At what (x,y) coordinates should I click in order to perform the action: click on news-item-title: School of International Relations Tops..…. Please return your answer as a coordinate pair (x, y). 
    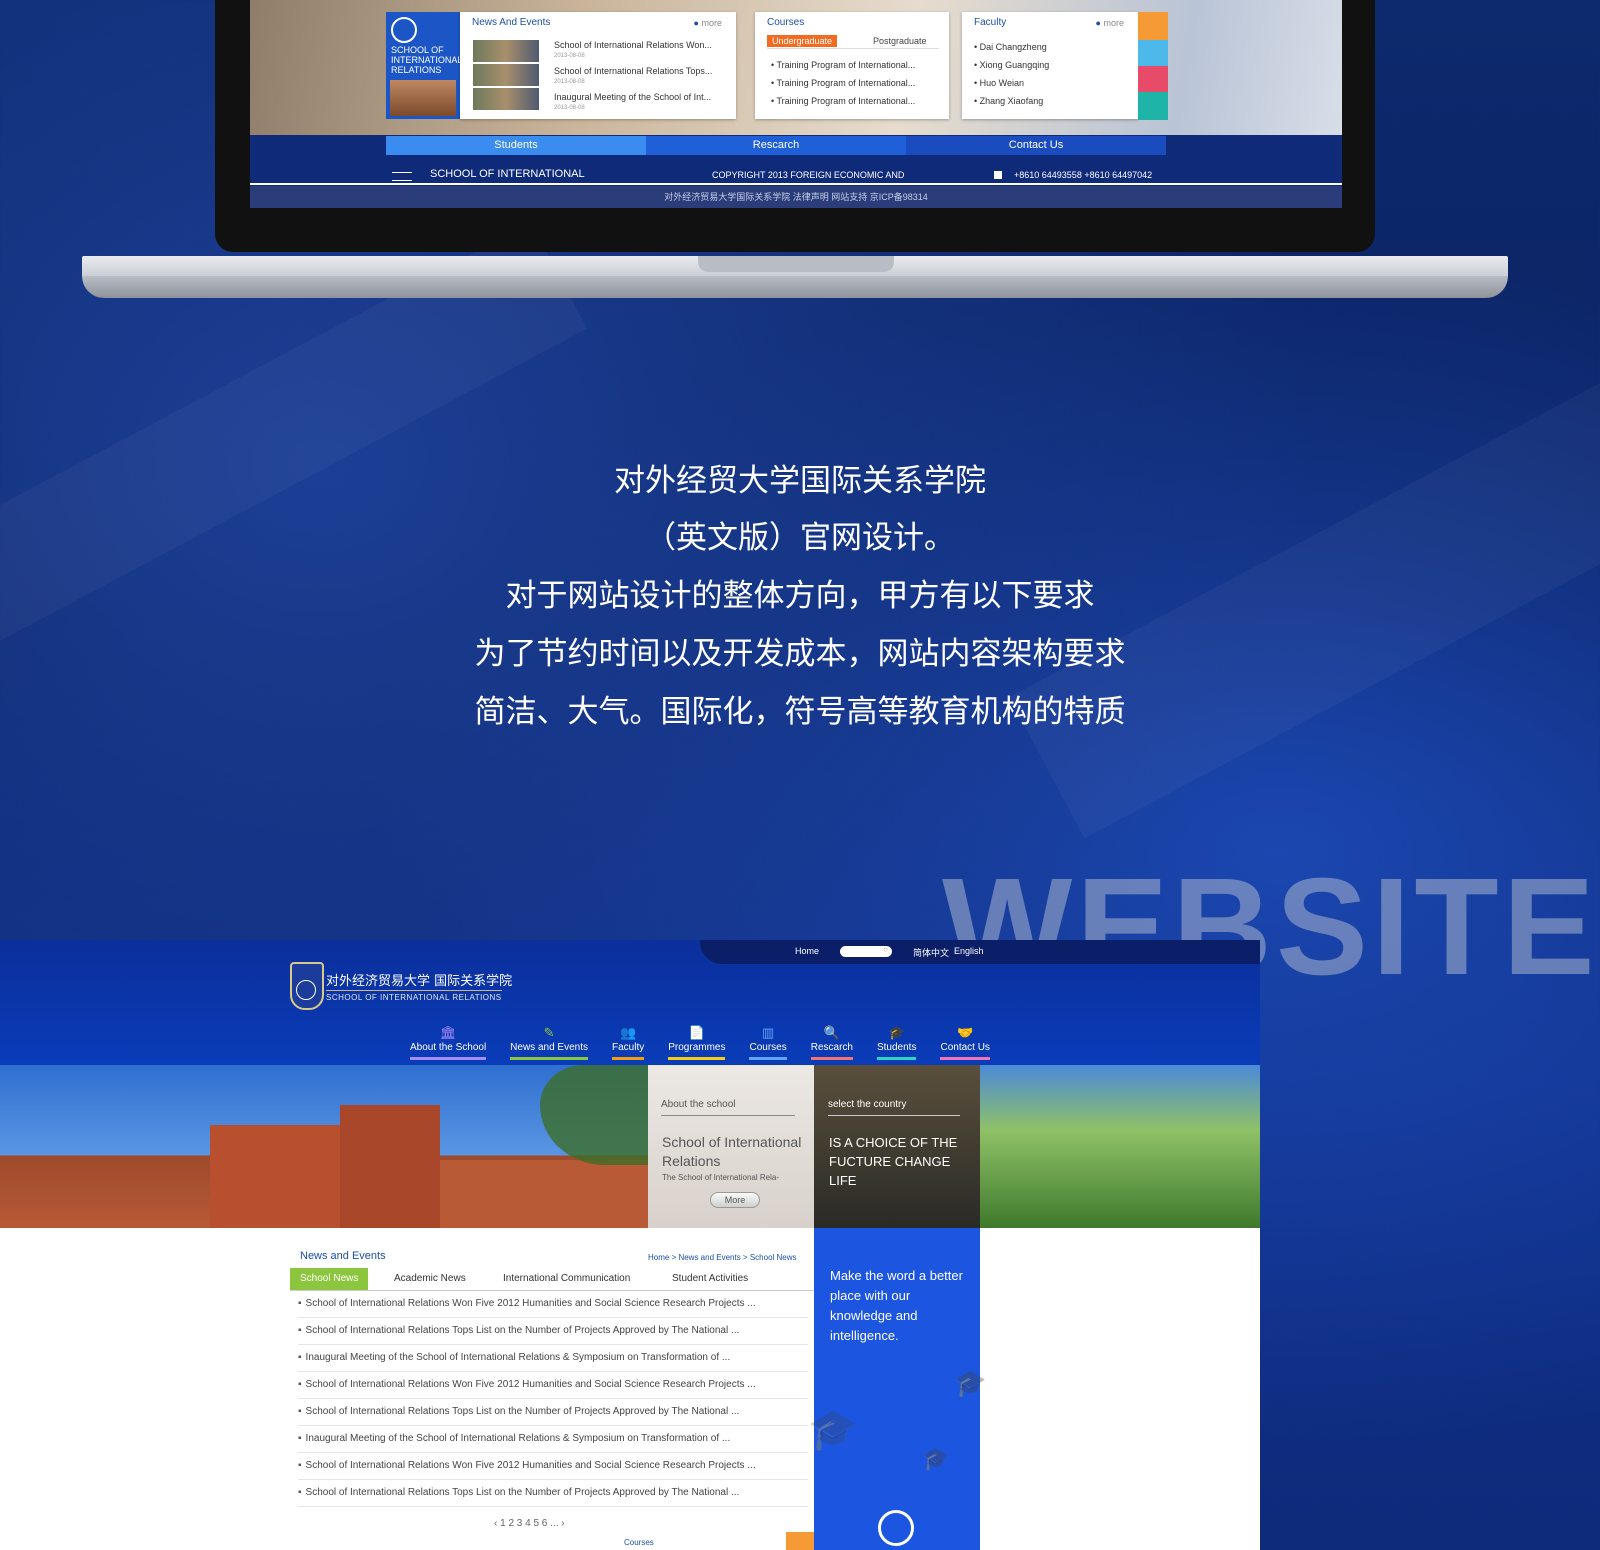
    Looking at the image, I should click on (633, 71).